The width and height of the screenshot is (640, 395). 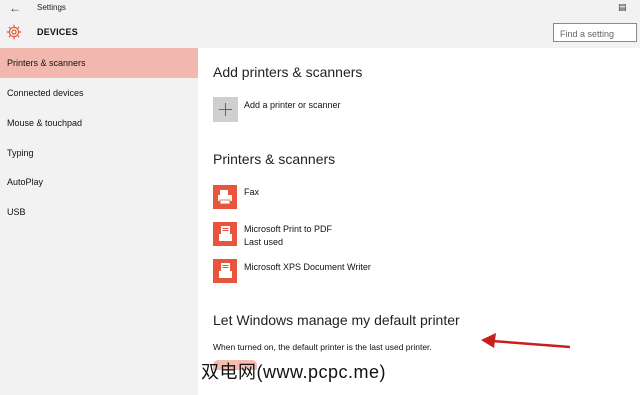 I want to click on sidebar-item-autoplay: AutoPlay, so click(x=99, y=182).